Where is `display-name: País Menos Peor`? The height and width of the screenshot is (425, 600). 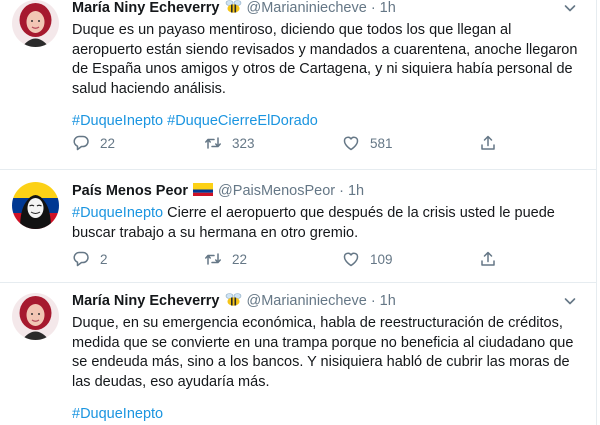
display-name: País Menos Peor is located at coordinates (130, 191).